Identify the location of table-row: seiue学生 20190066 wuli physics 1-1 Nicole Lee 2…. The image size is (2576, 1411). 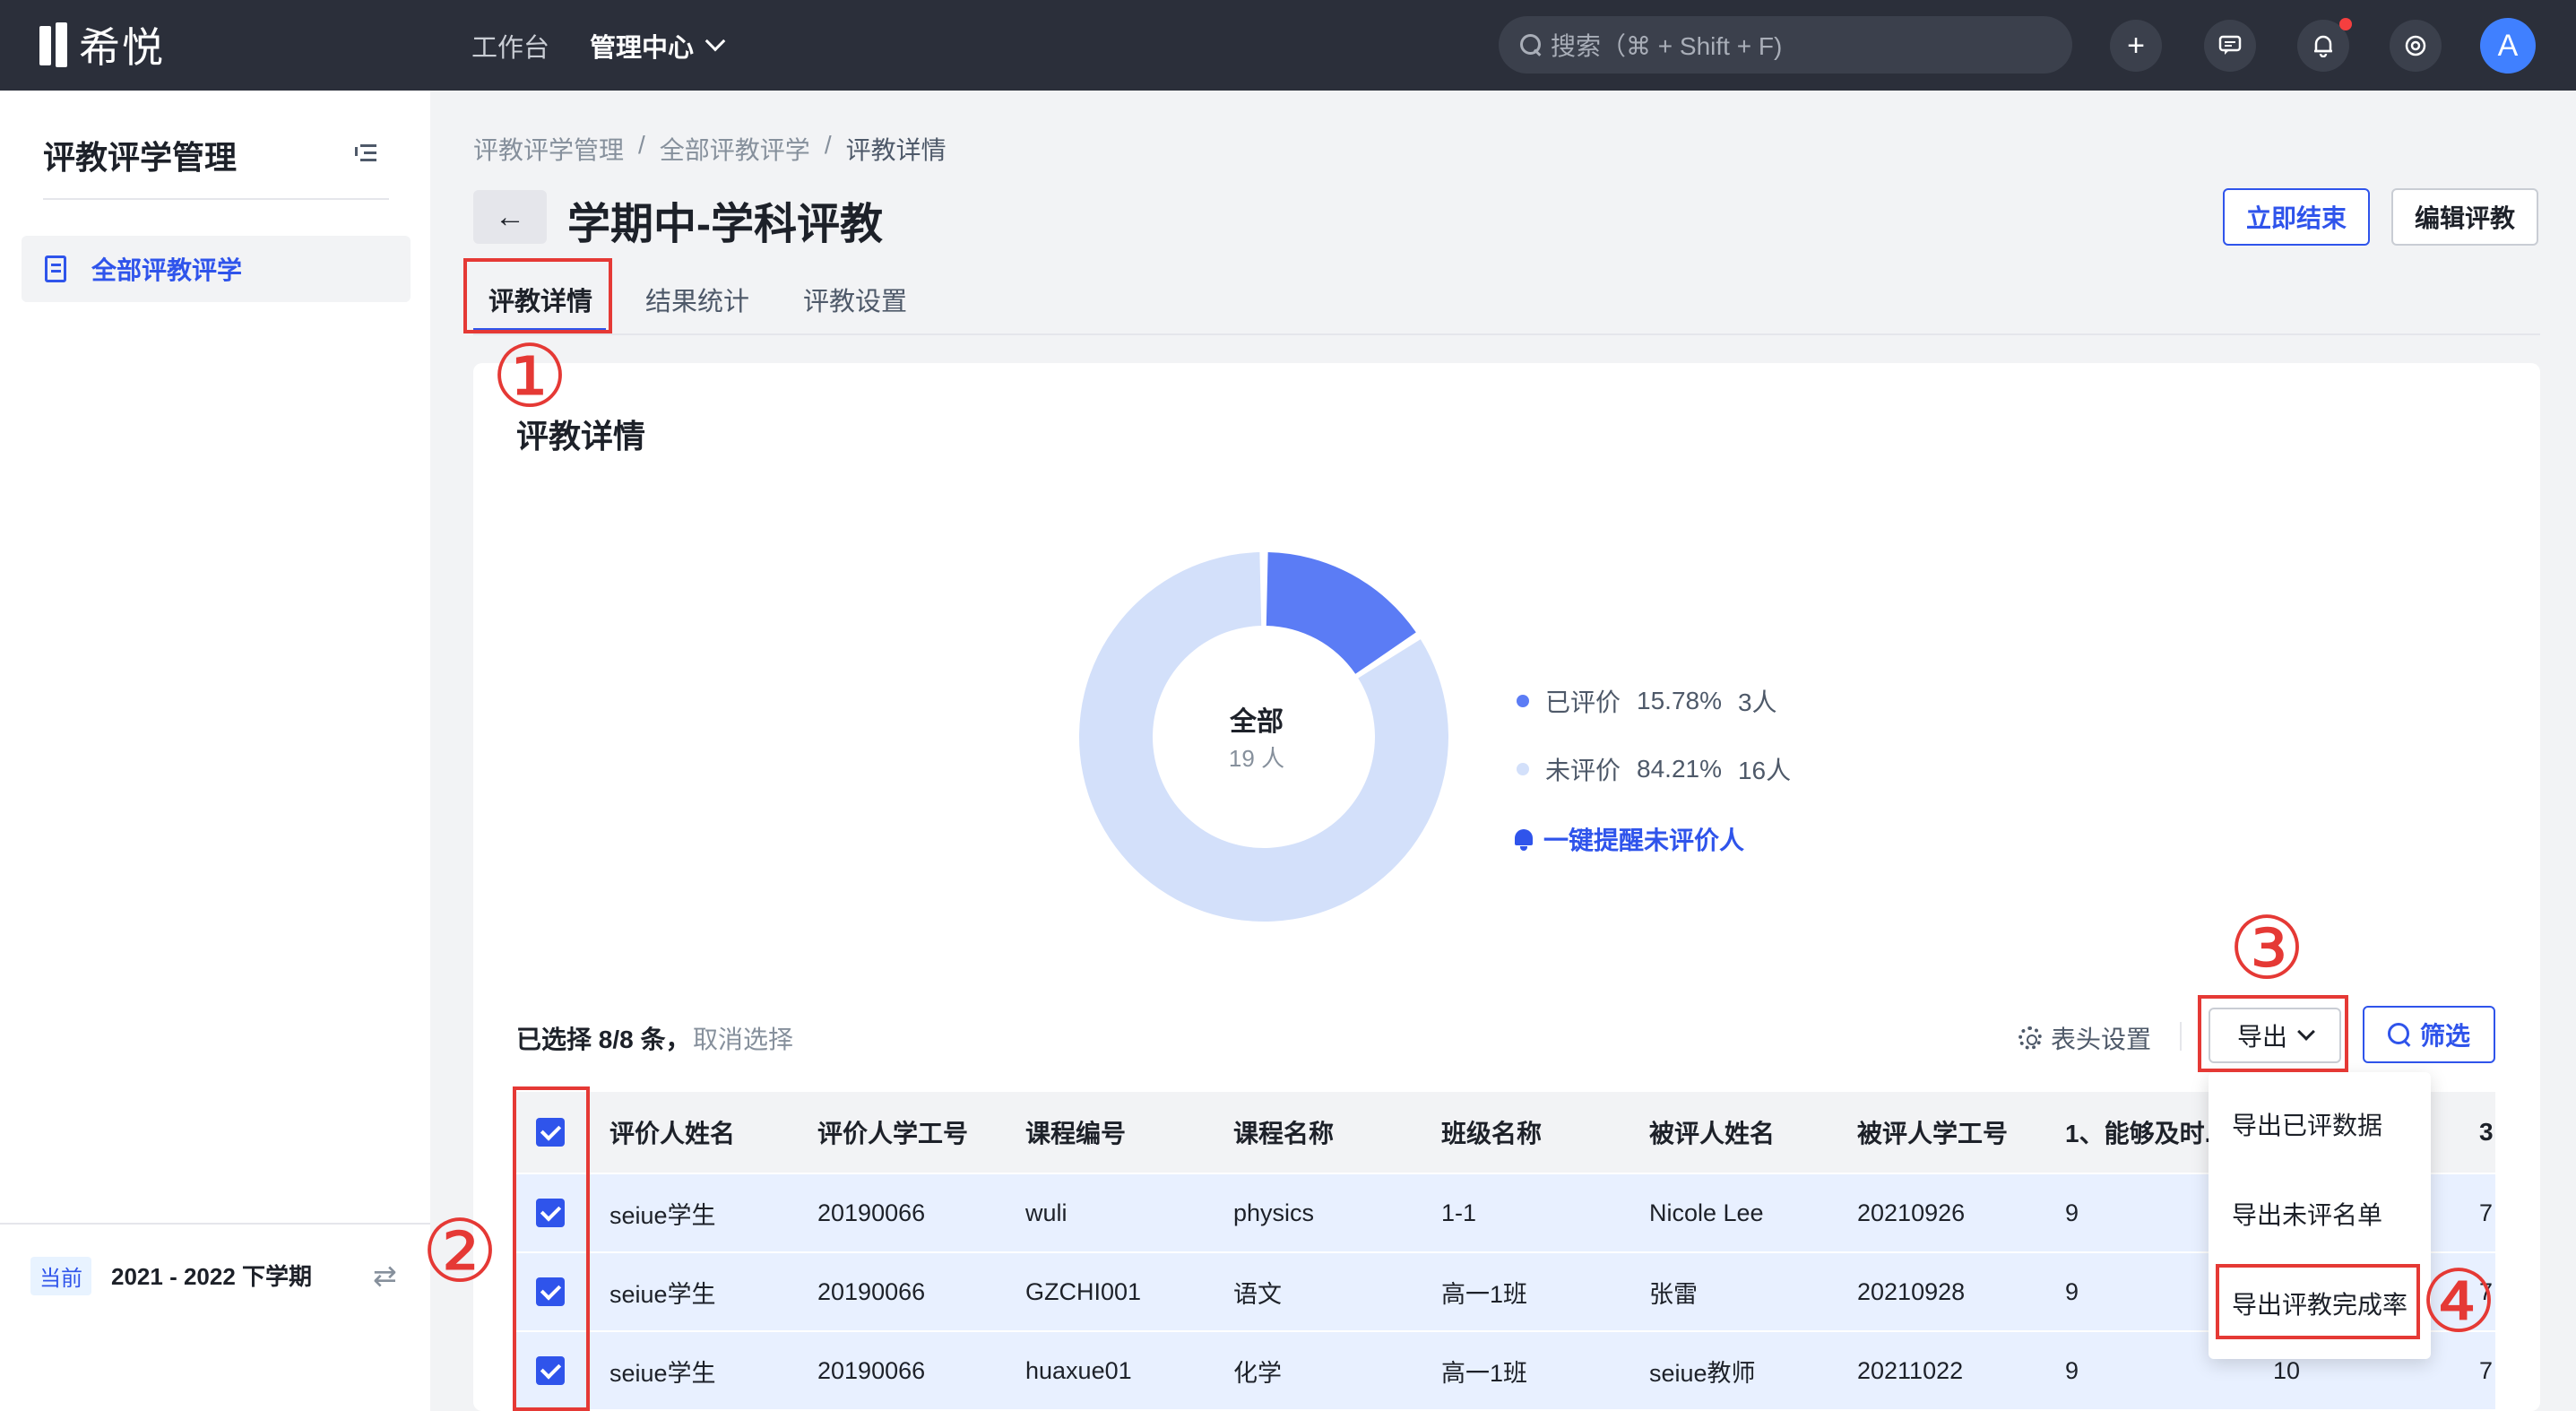
(1505, 1212).